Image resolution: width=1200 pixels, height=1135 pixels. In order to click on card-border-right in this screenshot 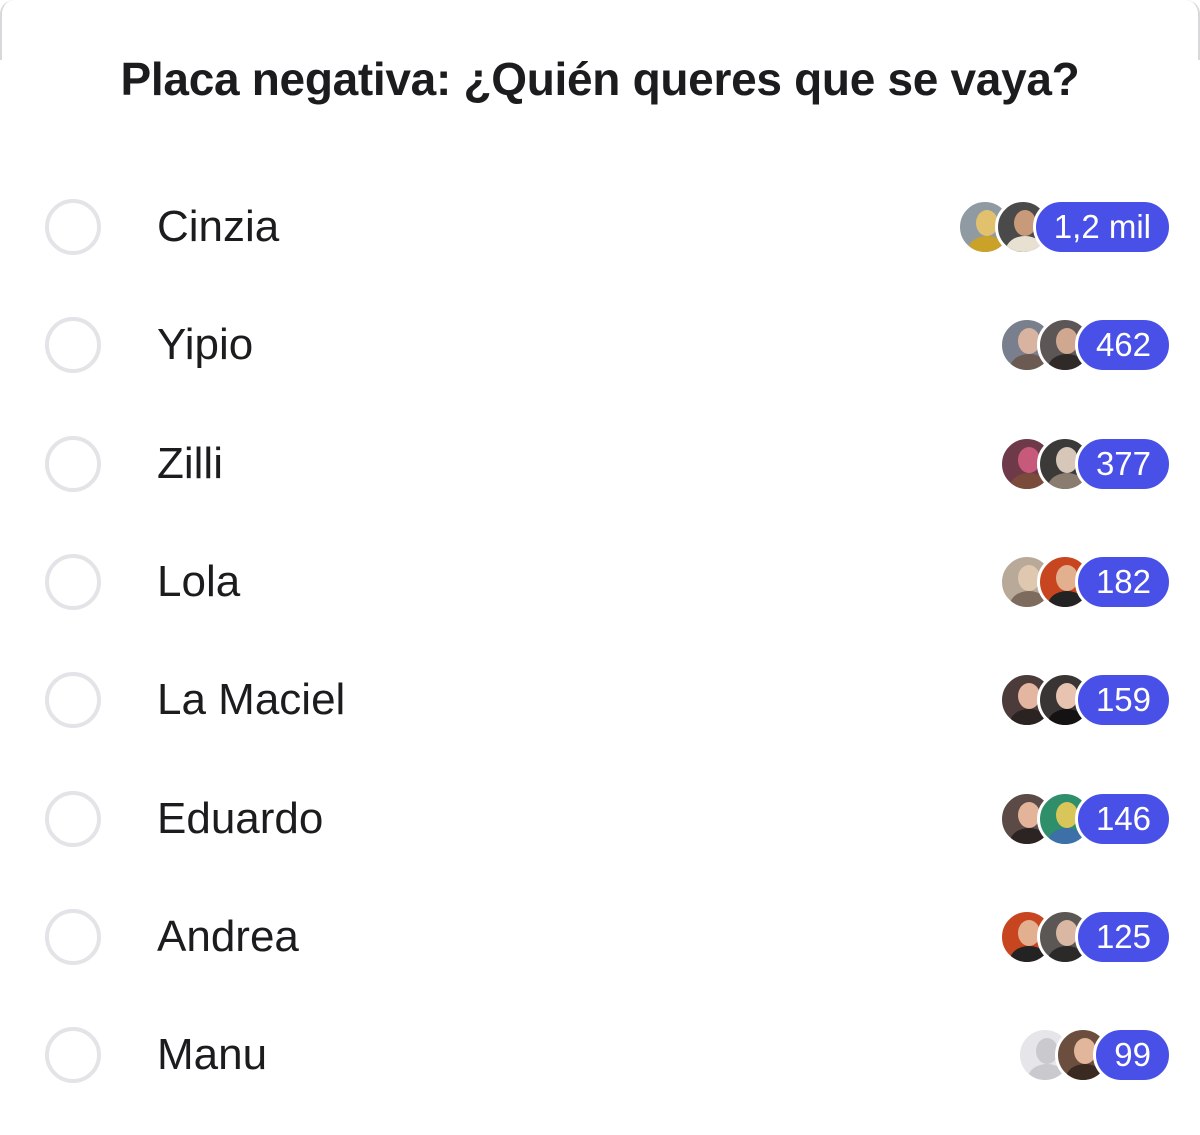, I will do `click(1192, 30)`.